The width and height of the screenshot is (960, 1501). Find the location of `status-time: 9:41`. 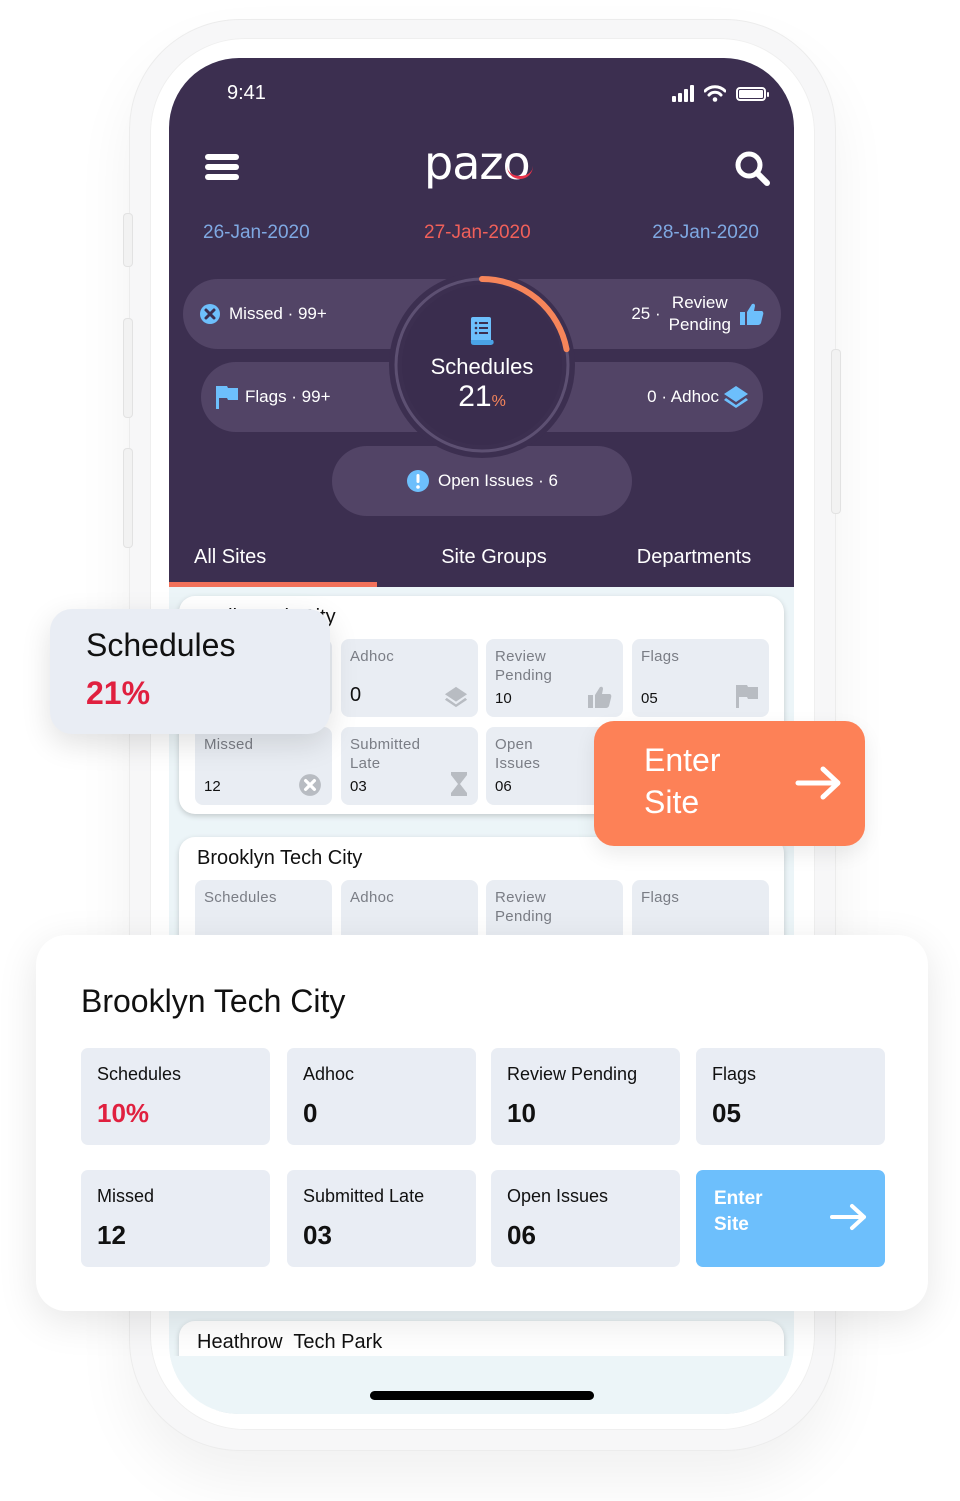

status-time: 9:41 is located at coordinates (246, 93).